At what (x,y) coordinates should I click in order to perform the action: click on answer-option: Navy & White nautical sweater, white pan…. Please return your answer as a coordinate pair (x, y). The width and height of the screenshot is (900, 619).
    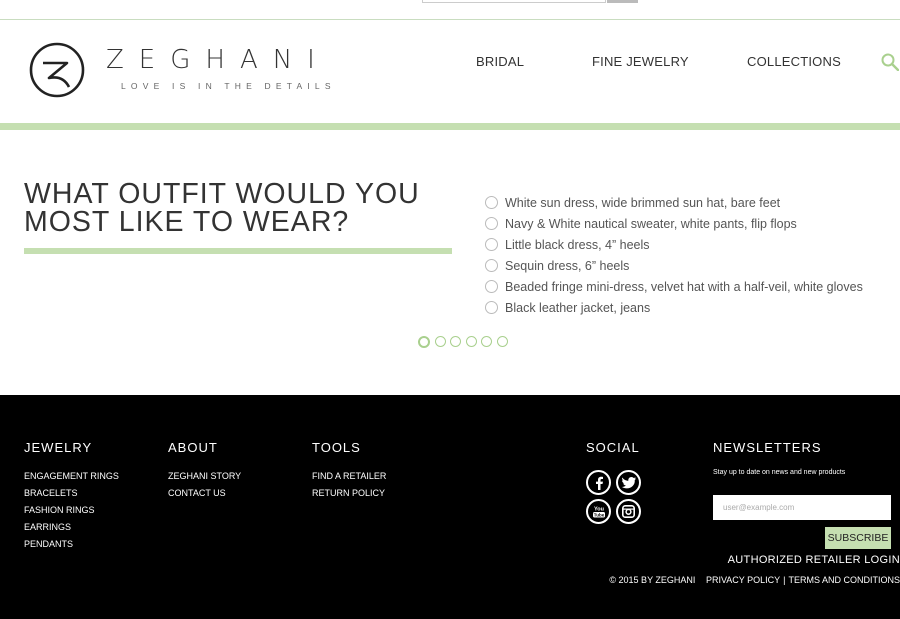
    Looking at the image, I should click on (674, 223).